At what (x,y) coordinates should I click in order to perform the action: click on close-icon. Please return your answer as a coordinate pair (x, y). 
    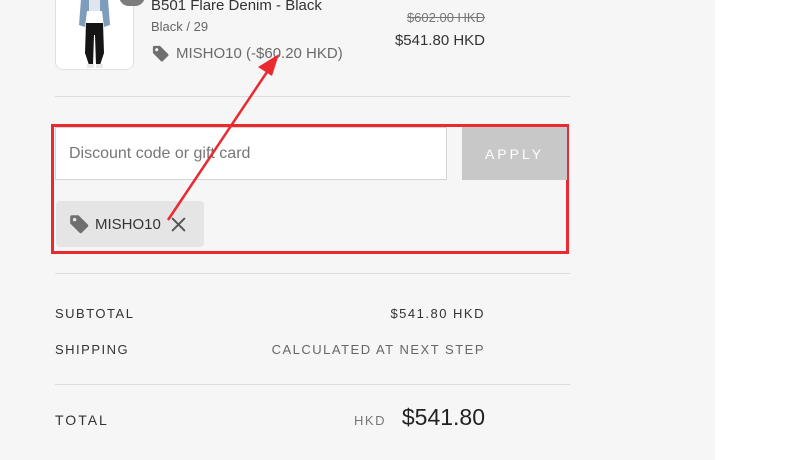
    Looking at the image, I should click on (178, 224).